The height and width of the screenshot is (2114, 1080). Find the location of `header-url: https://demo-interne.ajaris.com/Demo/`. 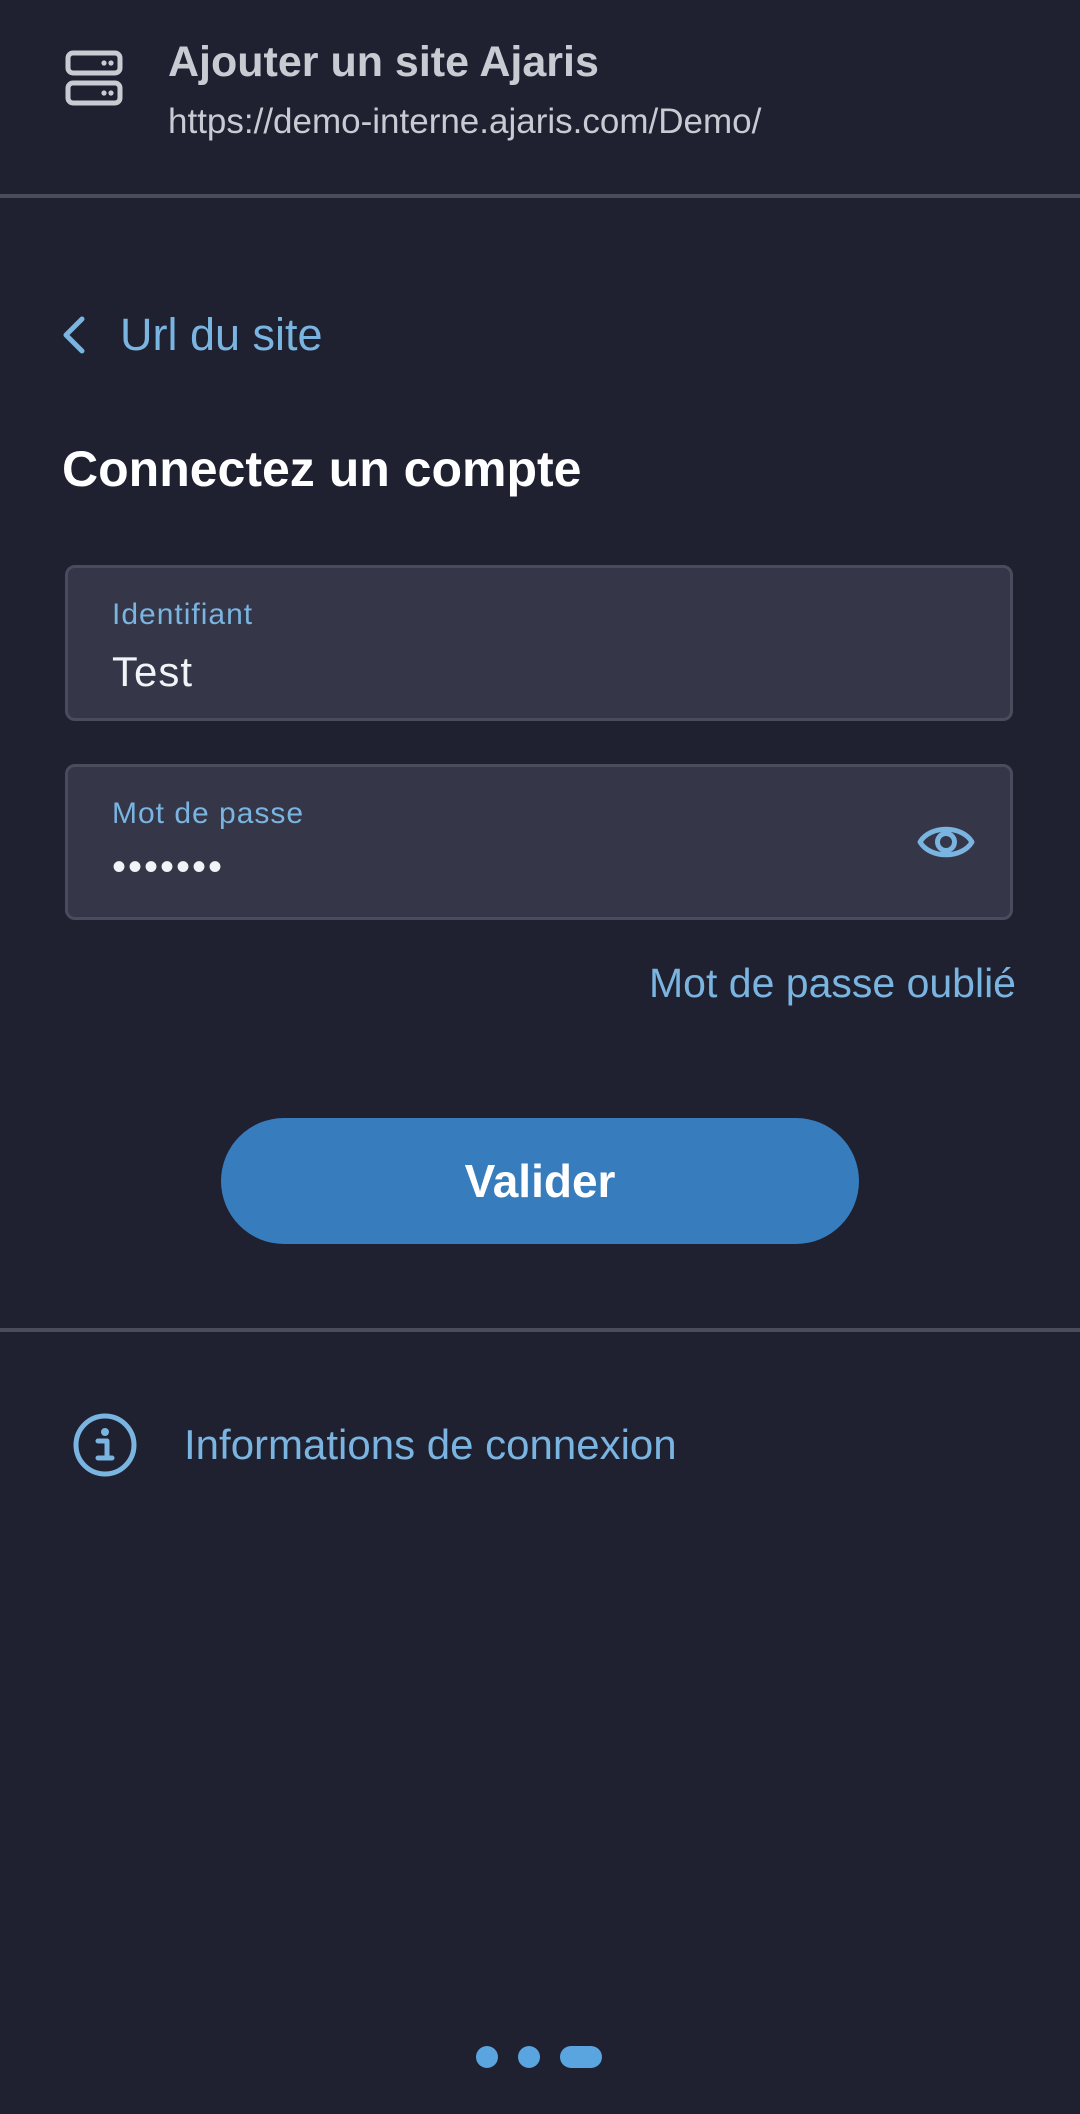

header-url: https://demo-interne.ajaris.com/Demo/ is located at coordinates (465, 121).